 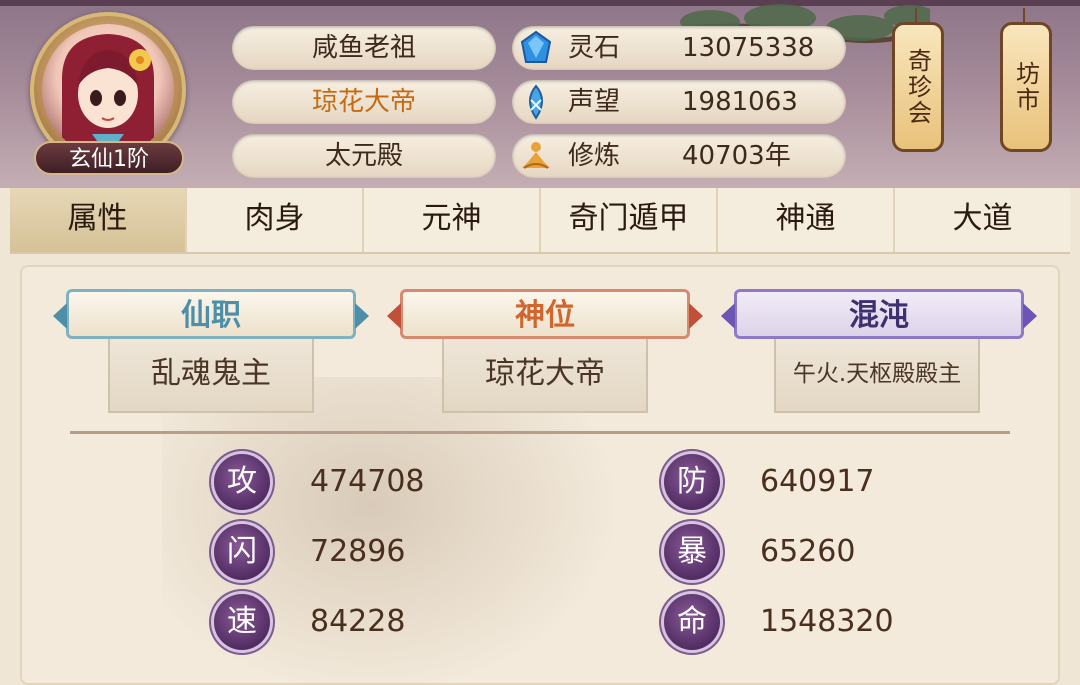 I want to click on tab-spirit: 元神, so click(x=452, y=220).